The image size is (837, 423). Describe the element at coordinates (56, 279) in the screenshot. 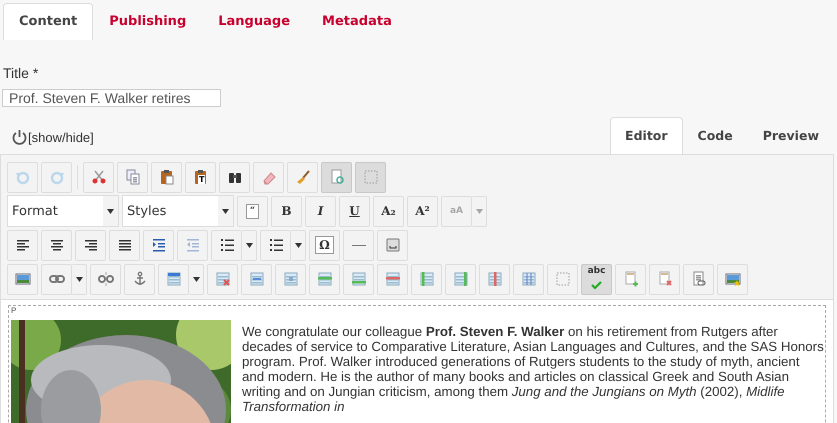

I see `link-button` at that location.